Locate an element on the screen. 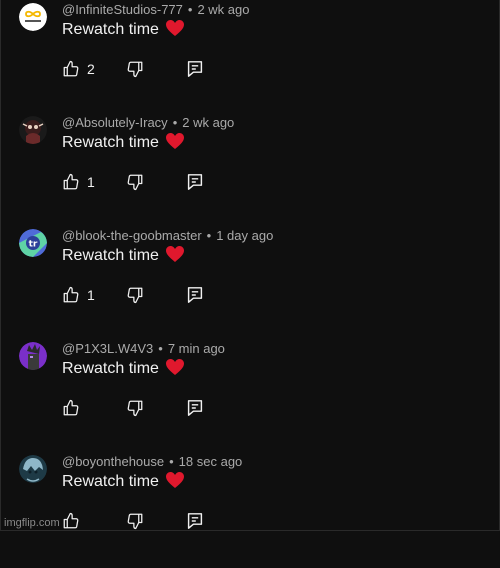  comment-author: @P1X3L.W4V3 is located at coordinates (107, 348).